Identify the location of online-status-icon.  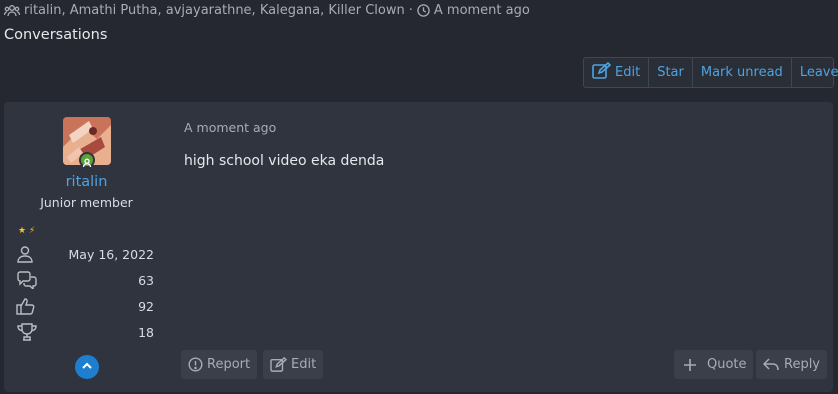
(87, 160).